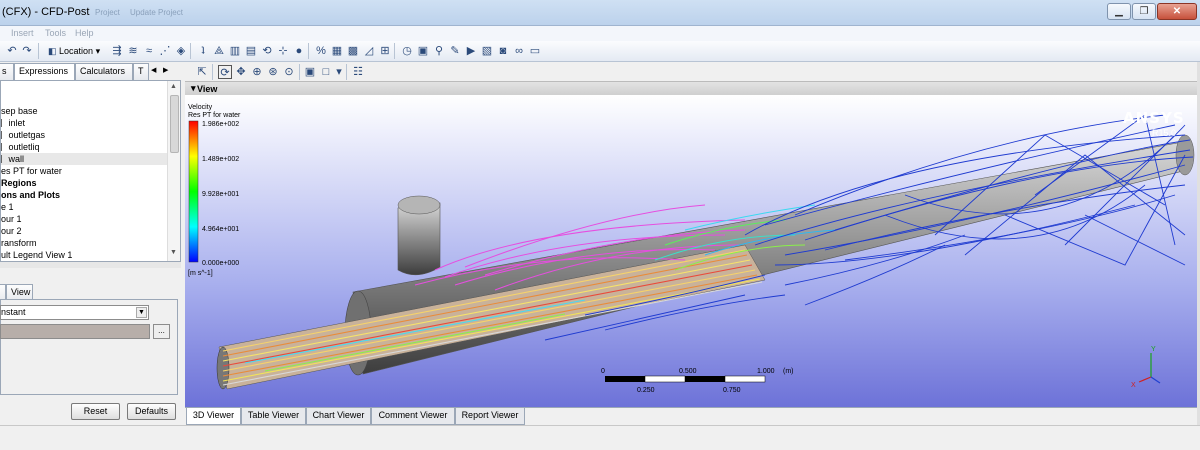  I want to click on scale-label-1-0: 1.000, so click(766, 371).